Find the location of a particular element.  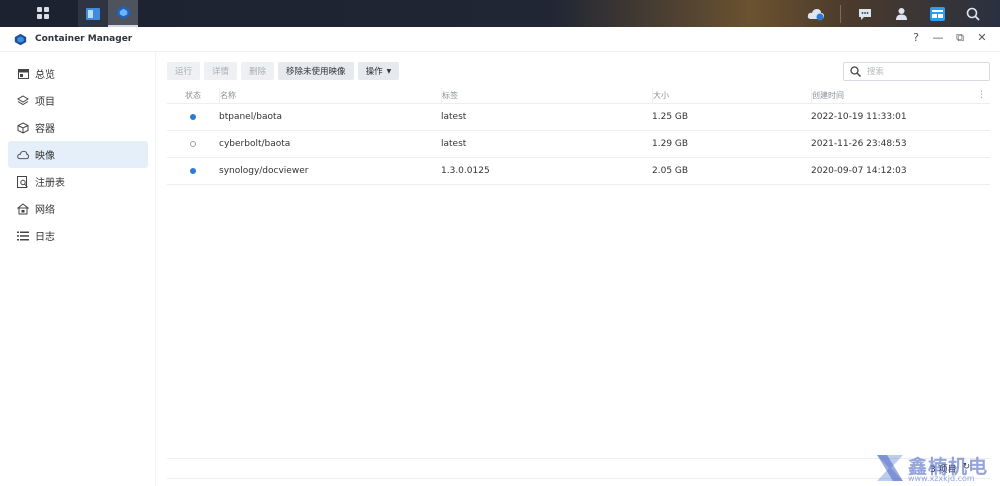

sidebar-item-label: 日志 is located at coordinates (45, 237).